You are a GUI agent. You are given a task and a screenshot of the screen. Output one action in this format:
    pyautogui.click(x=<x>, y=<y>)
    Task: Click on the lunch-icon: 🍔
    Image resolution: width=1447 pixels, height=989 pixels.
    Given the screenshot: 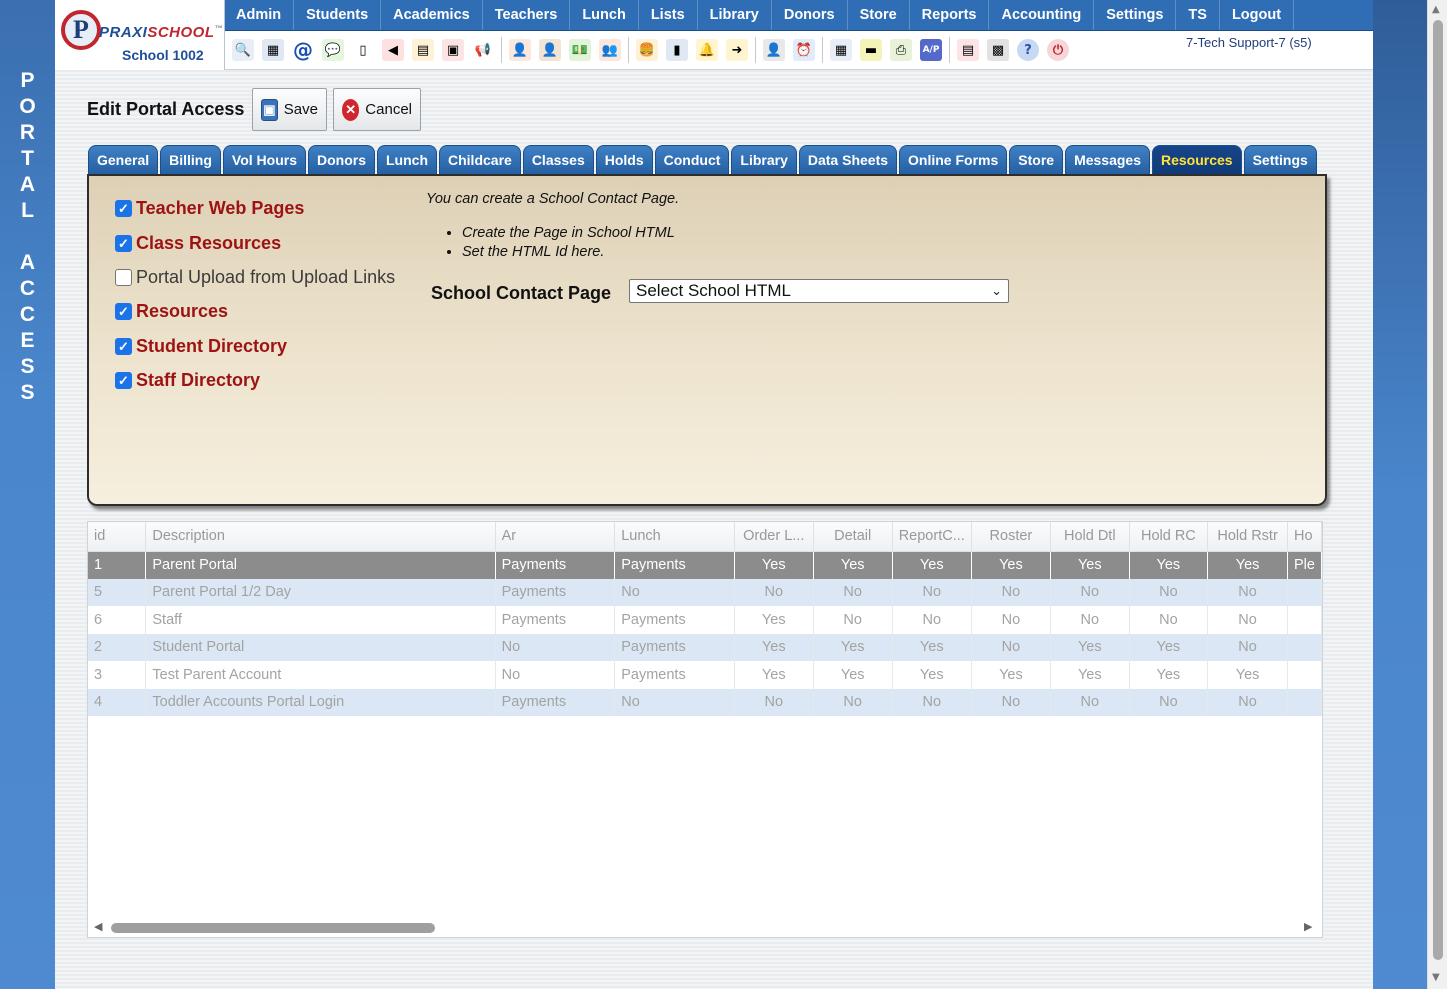 What is the action you would take?
    pyautogui.click(x=647, y=50)
    